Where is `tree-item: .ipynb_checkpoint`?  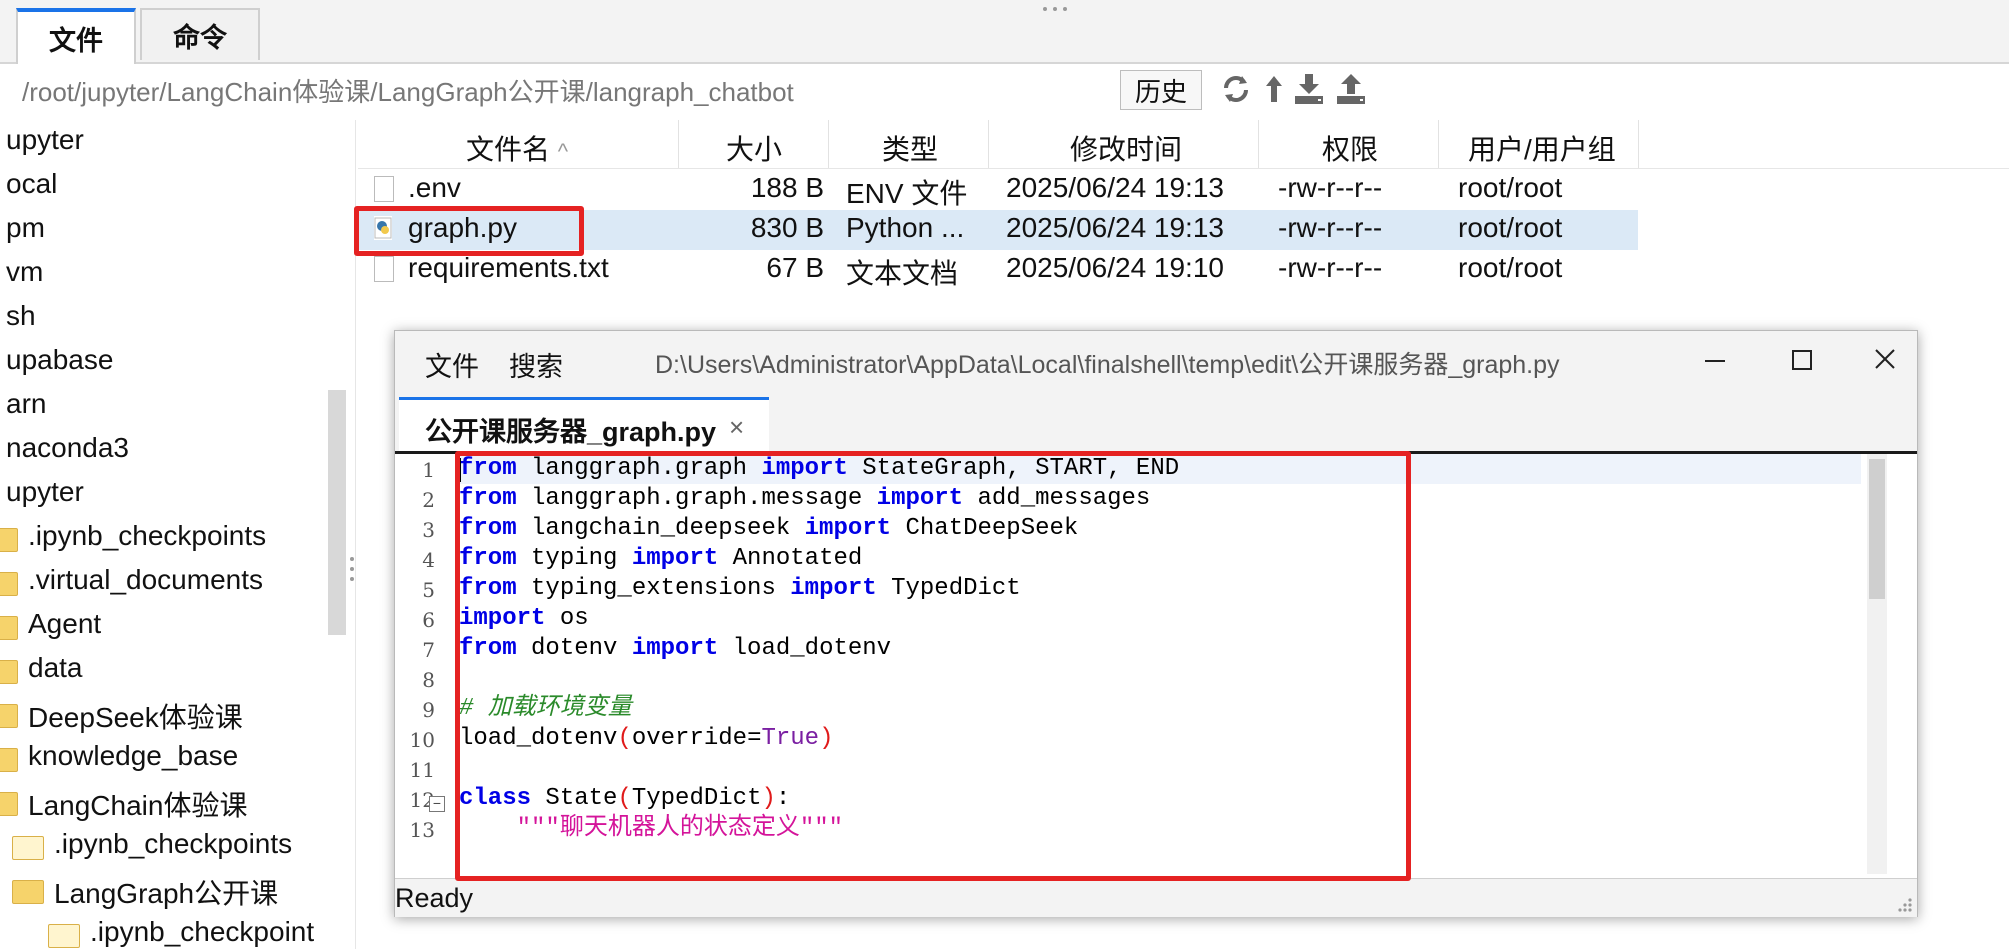
tree-item: .ipynb_checkpoint is located at coordinates (202, 932).